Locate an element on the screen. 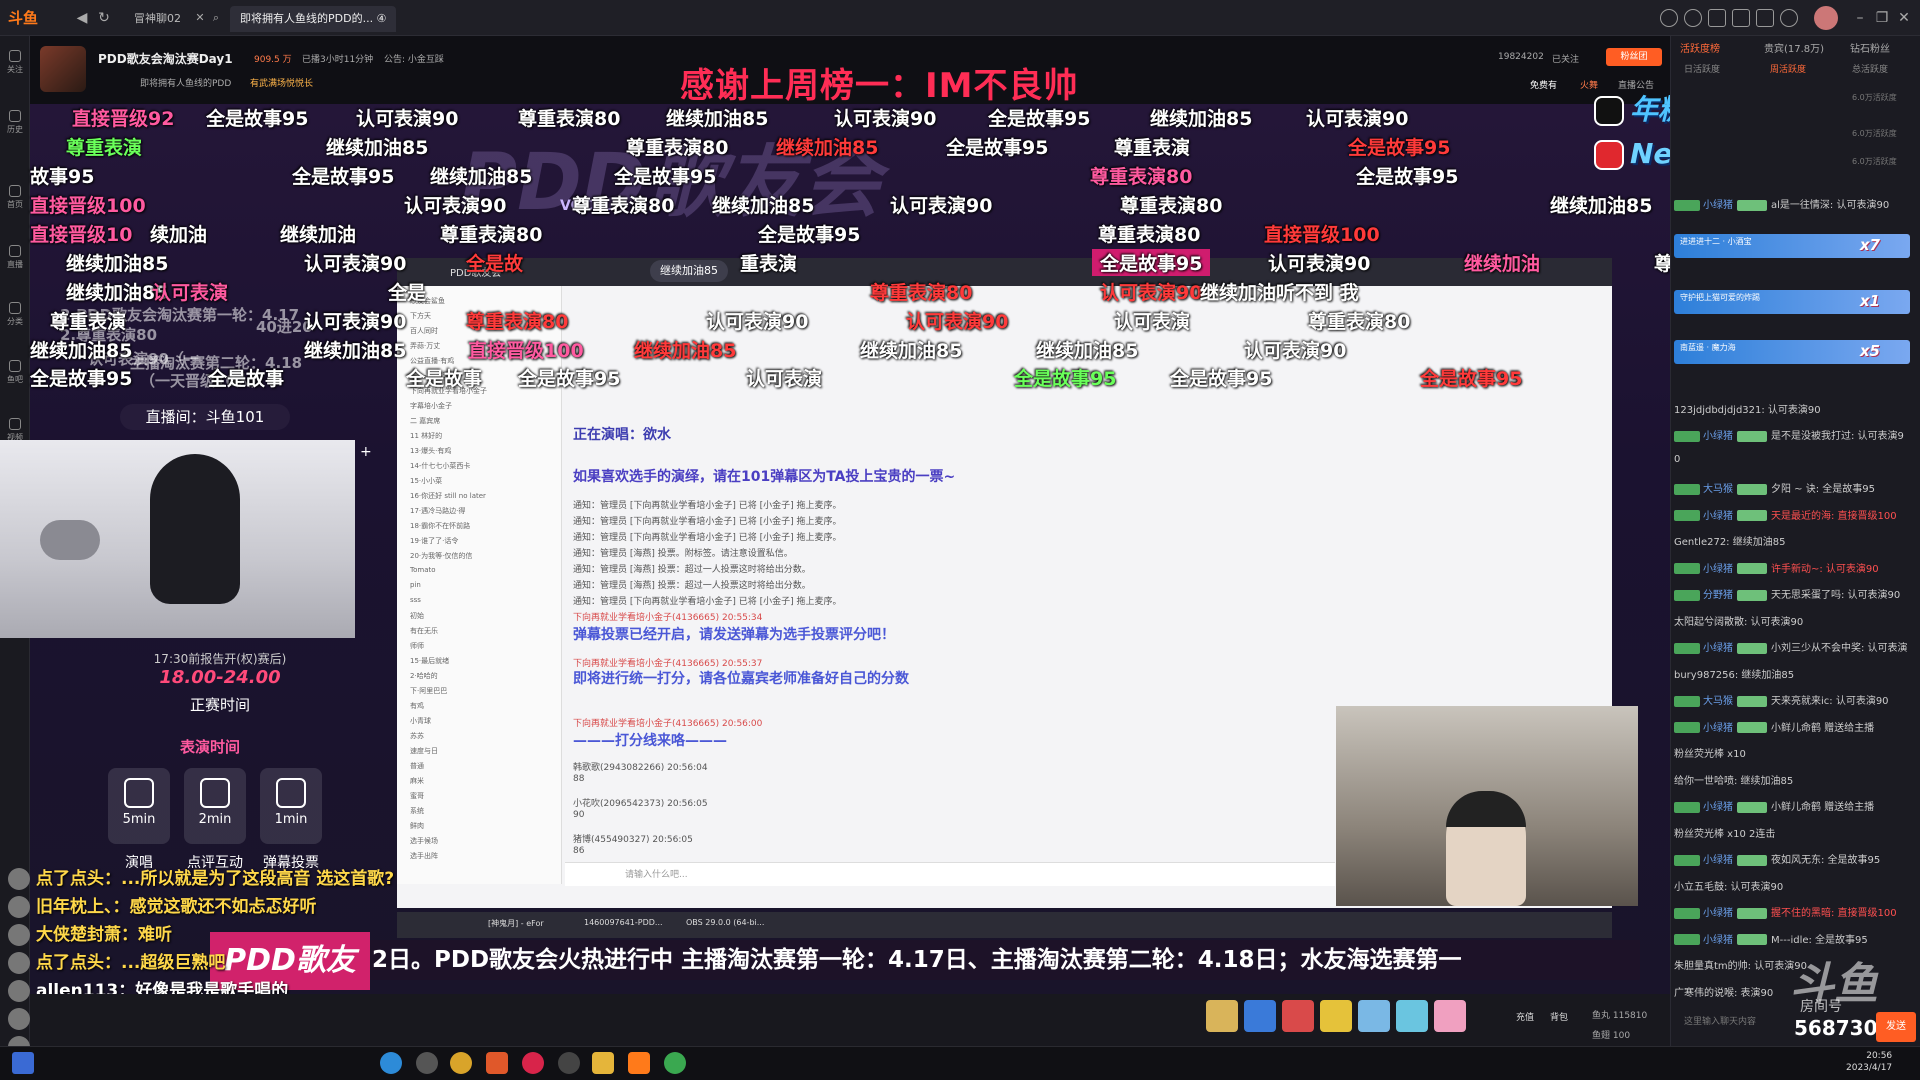 The width and height of the screenshot is (1920, 1080). message-icon is located at coordinates (1765, 18).